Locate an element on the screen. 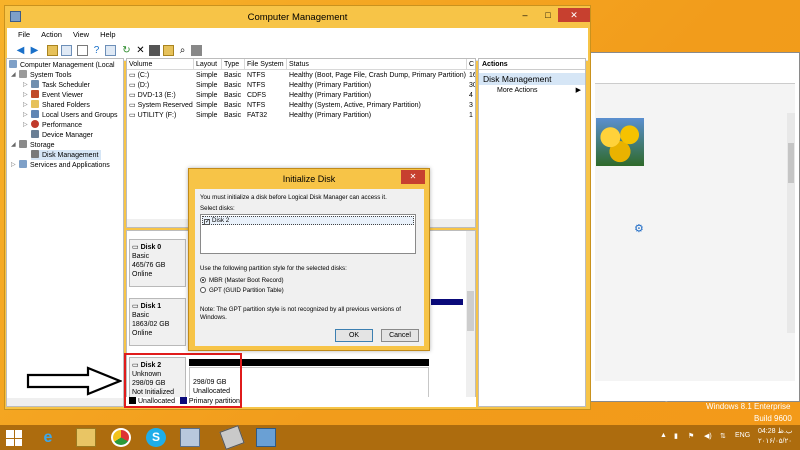 The image size is (800, 450). network-icon: ▮ is located at coordinates (676, 436).